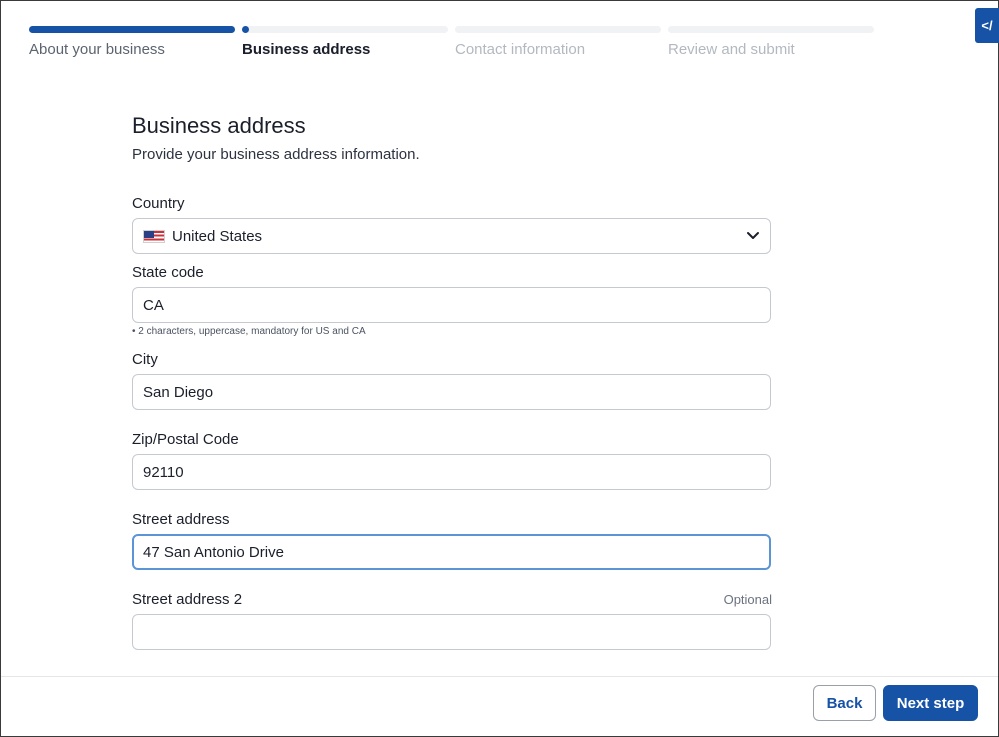 This screenshot has width=999, height=737. I want to click on next-step-button: Next step, so click(930, 703).